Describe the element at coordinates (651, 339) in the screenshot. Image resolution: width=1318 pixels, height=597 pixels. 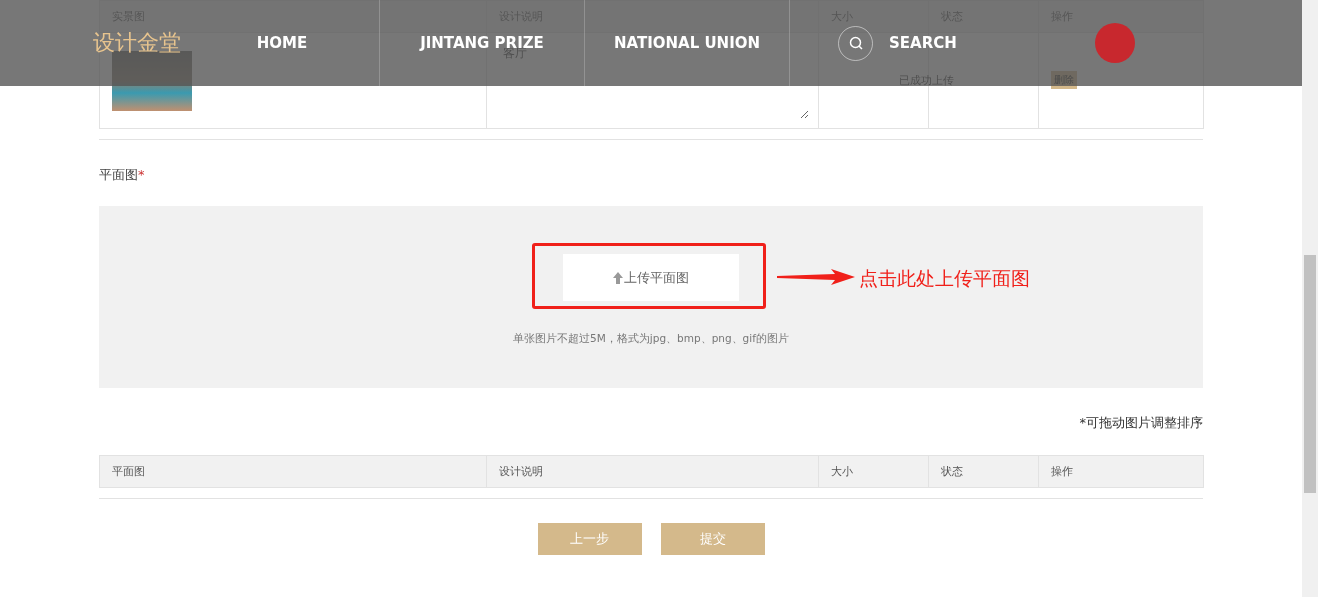
I see `hint-text: 单张图片不超过5M，格式为jpg、bmp、png、gif的图片` at that location.